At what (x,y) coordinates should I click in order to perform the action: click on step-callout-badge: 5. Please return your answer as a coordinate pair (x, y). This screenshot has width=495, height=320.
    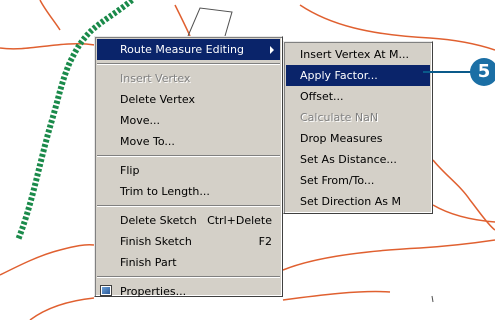
    Looking at the image, I should click on (482, 72).